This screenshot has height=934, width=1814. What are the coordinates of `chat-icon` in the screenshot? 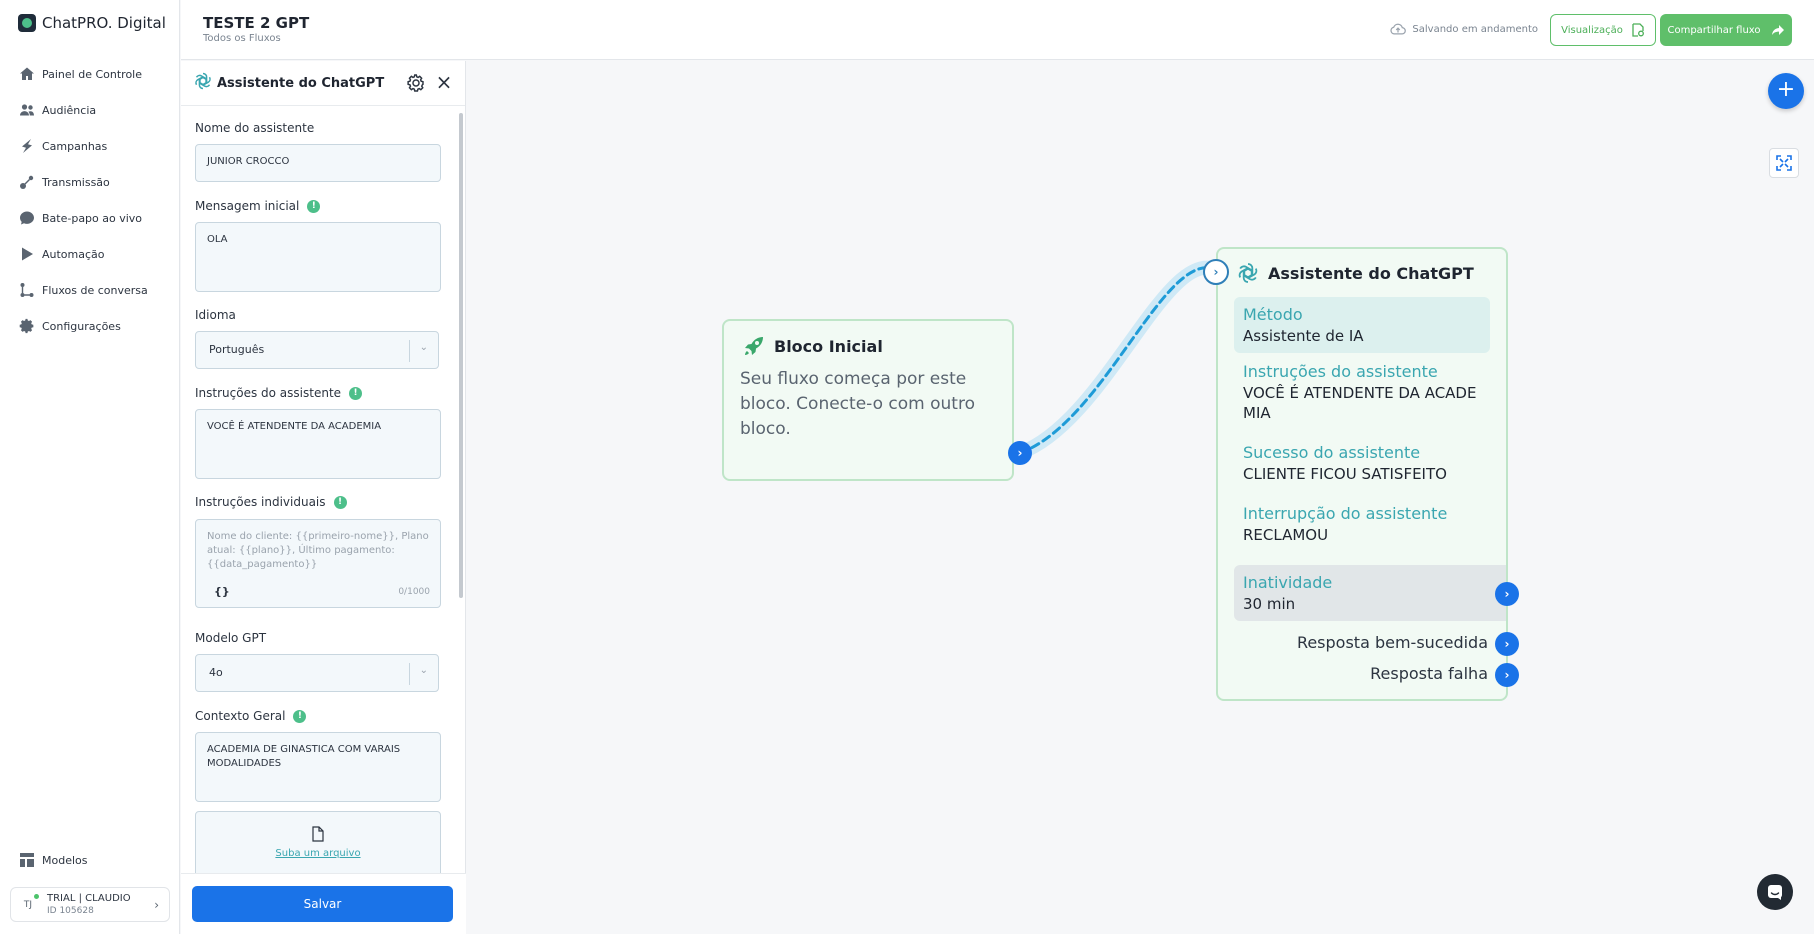 It's located at (27, 218).